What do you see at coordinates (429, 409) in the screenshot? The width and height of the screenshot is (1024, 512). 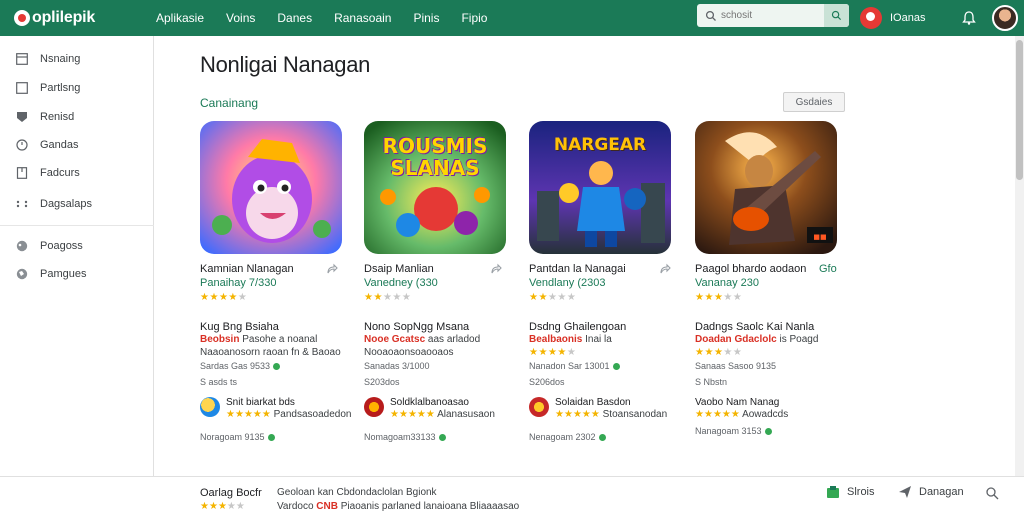 I see `sub-item: Soldklalbanoasao ★★★★★ Alanasusaon` at bounding box center [429, 409].